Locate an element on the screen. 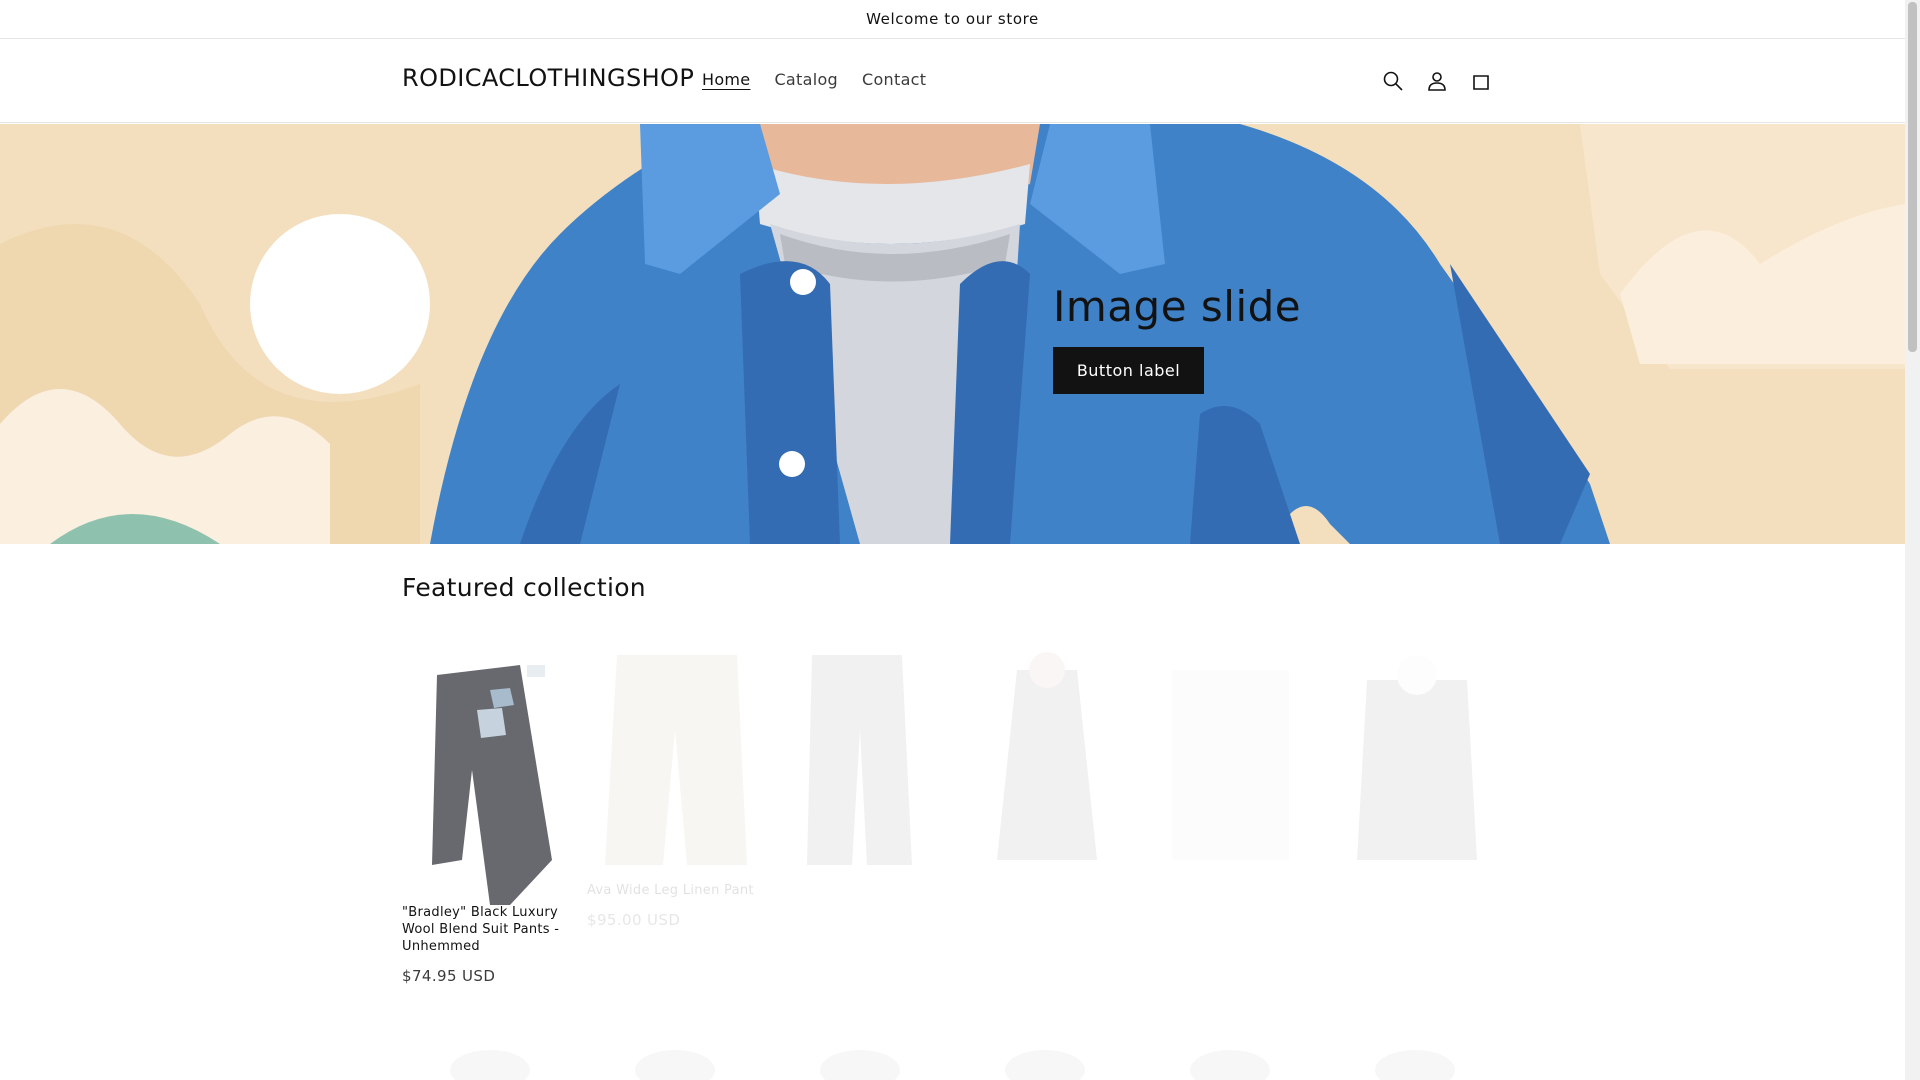 This screenshot has height=1080, width=1920. product-title: Ava Wide Leg Linen Pant is located at coordinates (675, 890).